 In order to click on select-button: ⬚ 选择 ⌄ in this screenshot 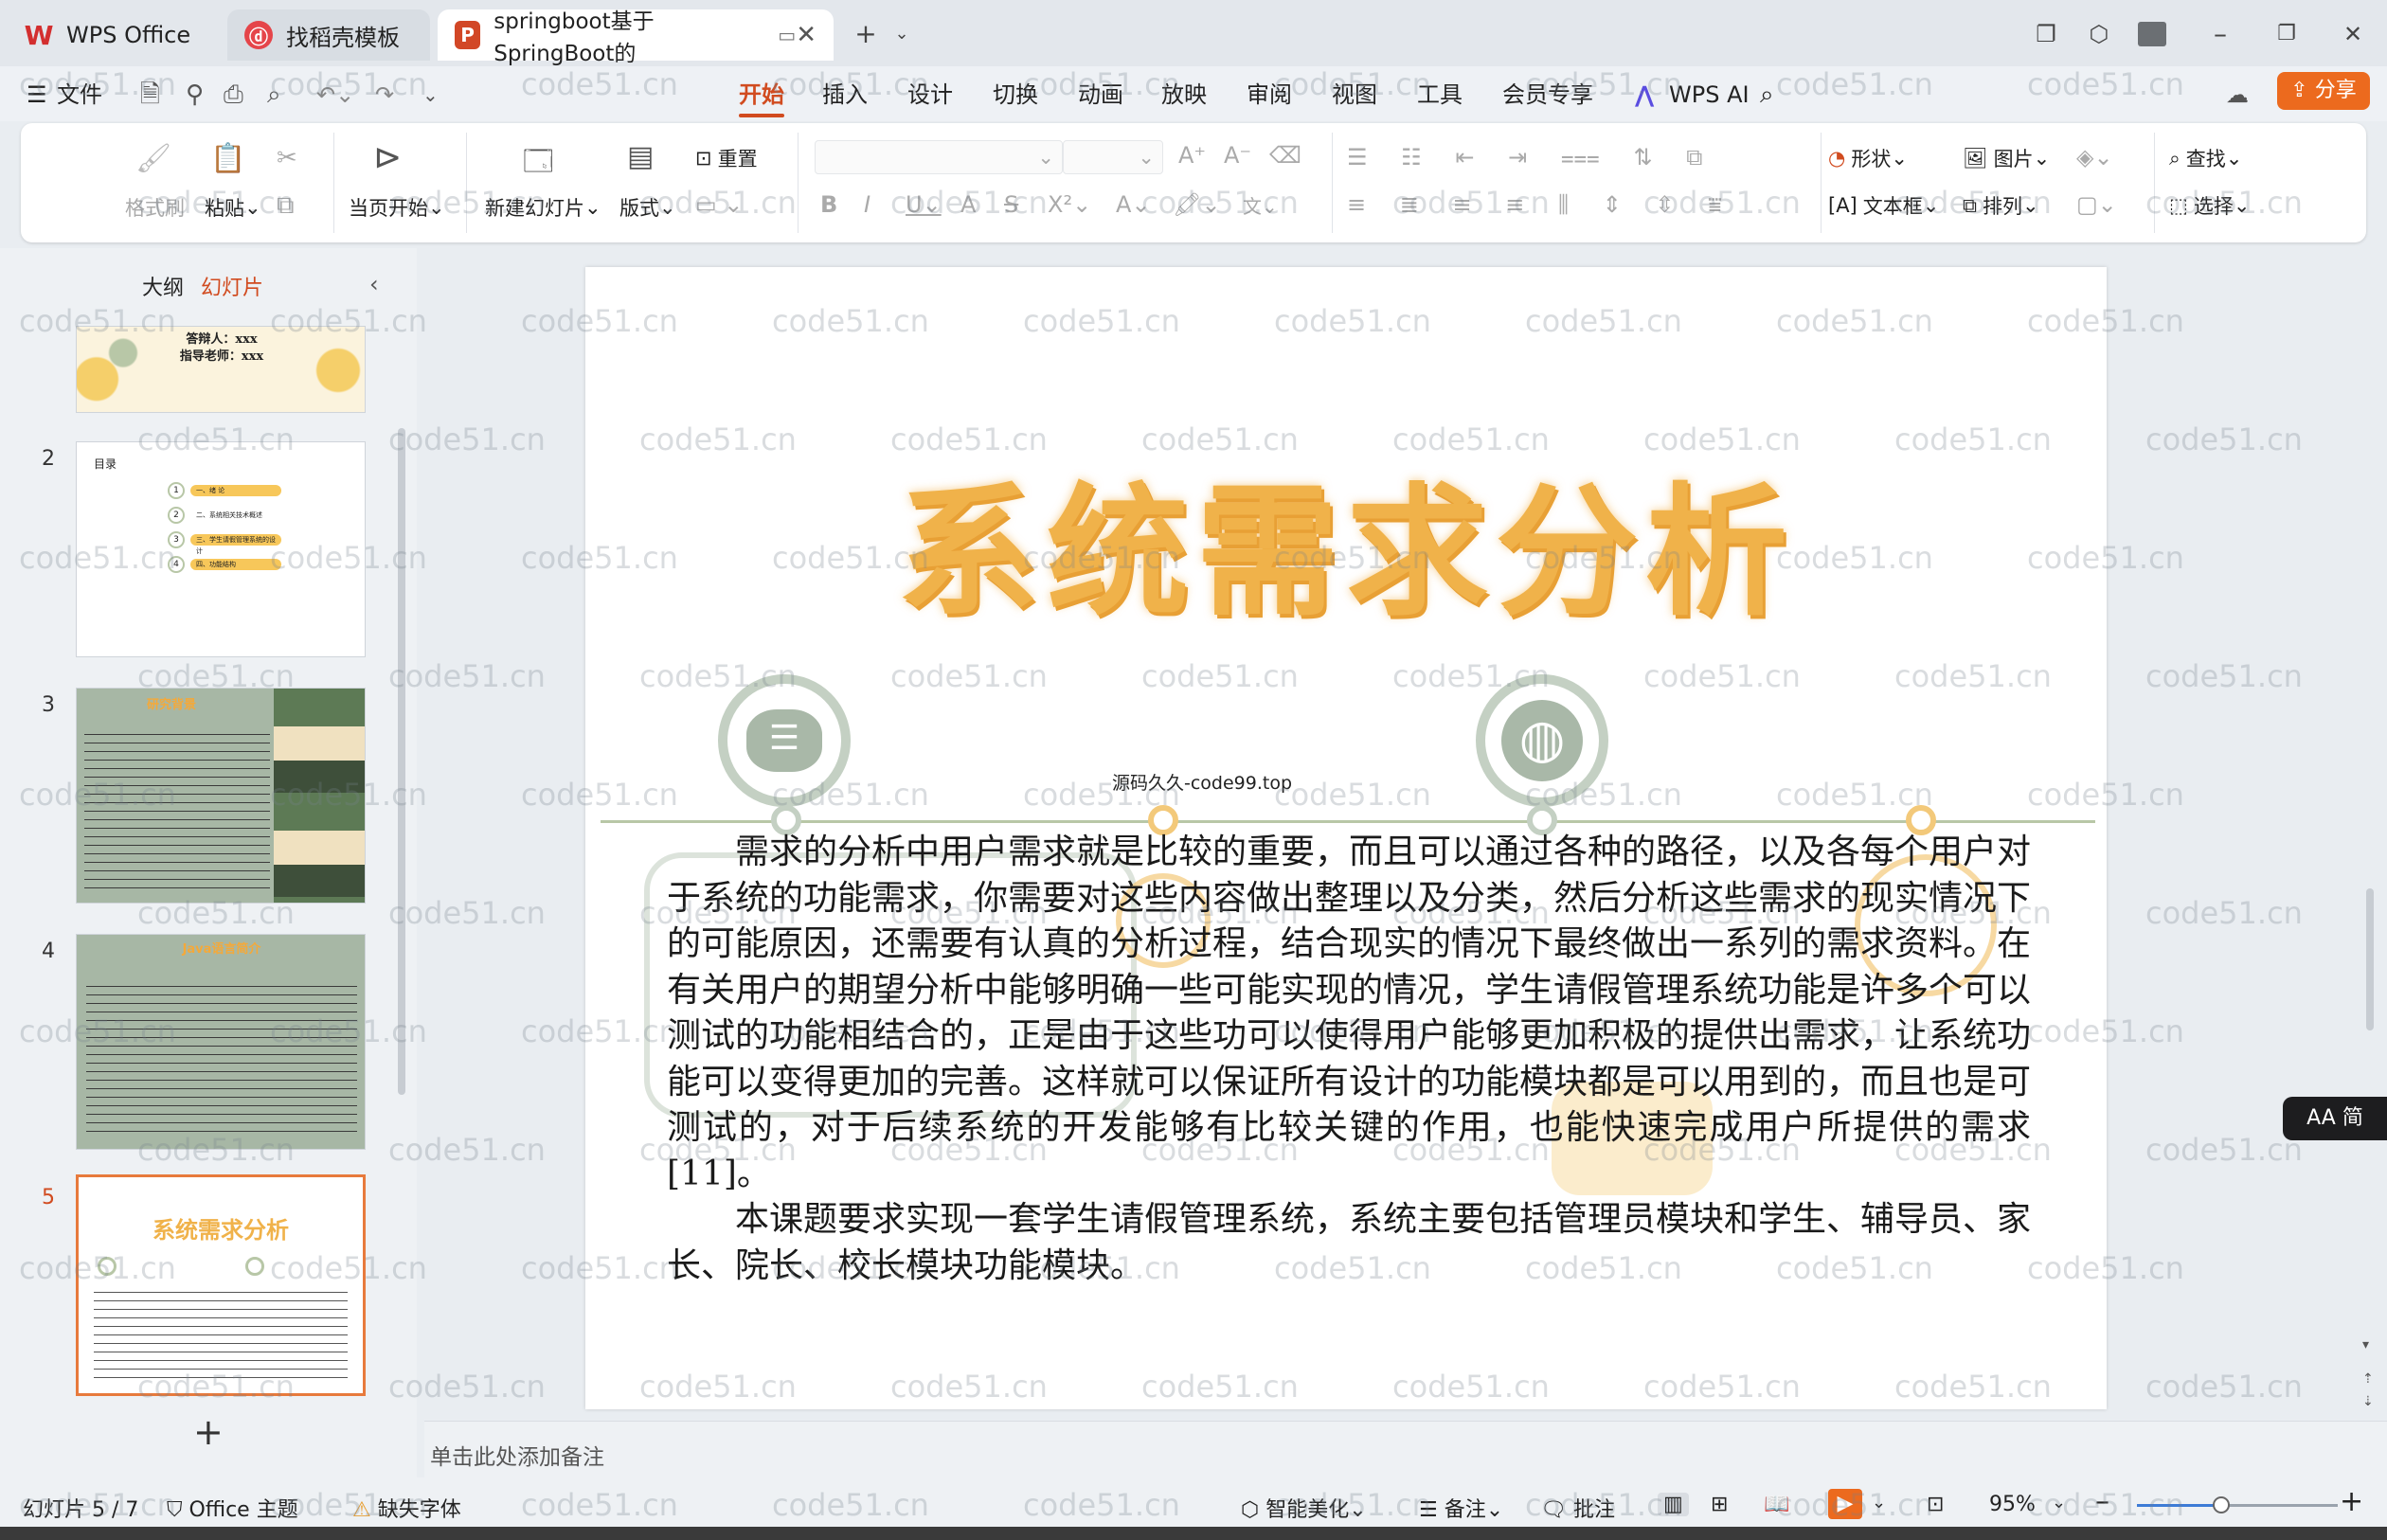, I will do `click(2209, 205)`.